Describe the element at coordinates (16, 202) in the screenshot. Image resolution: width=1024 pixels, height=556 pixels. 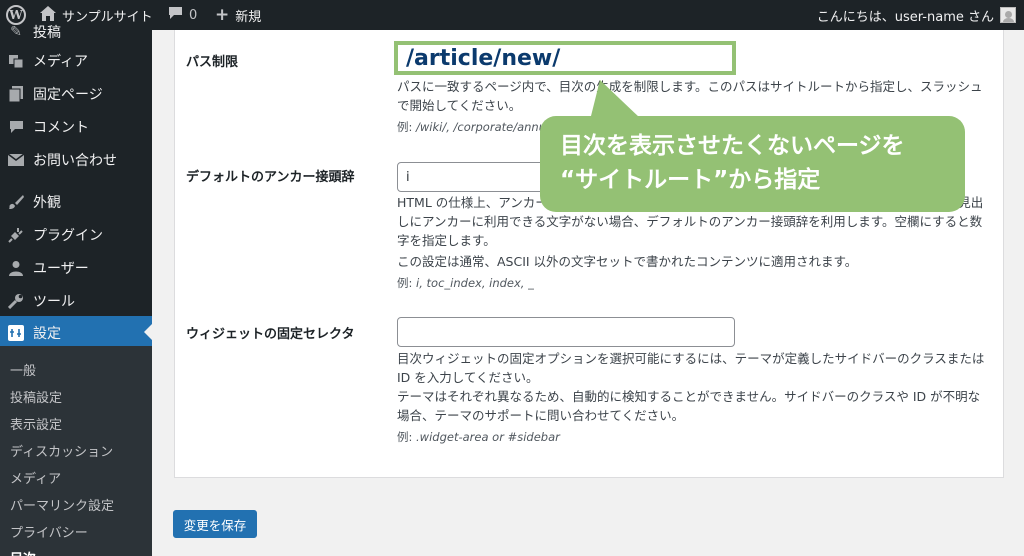
I see `brush-icon` at that location.